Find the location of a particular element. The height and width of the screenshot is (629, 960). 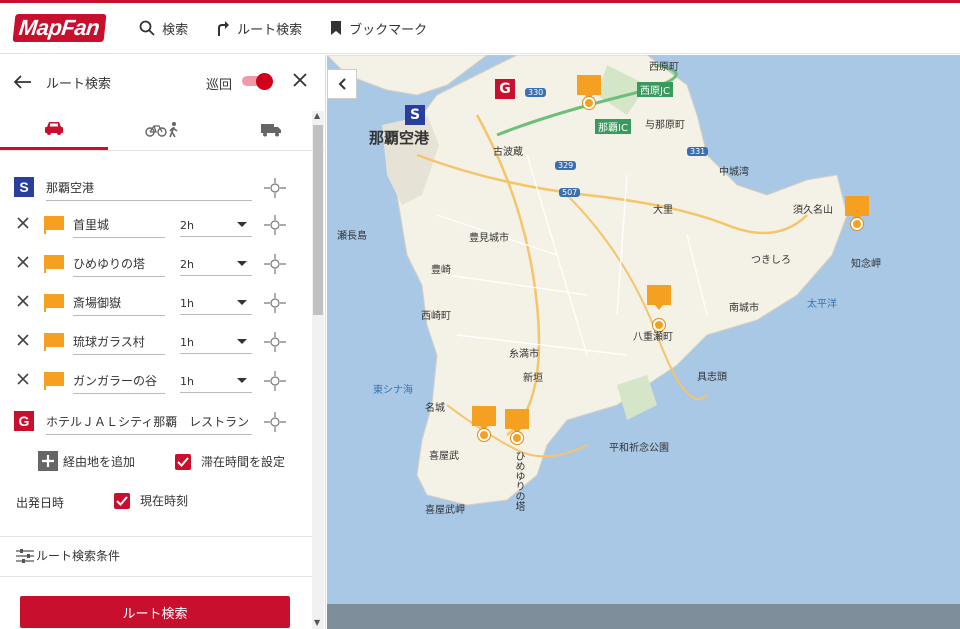

nav-bookmark-label: ブックマーク is located at coordinates (388, 30).